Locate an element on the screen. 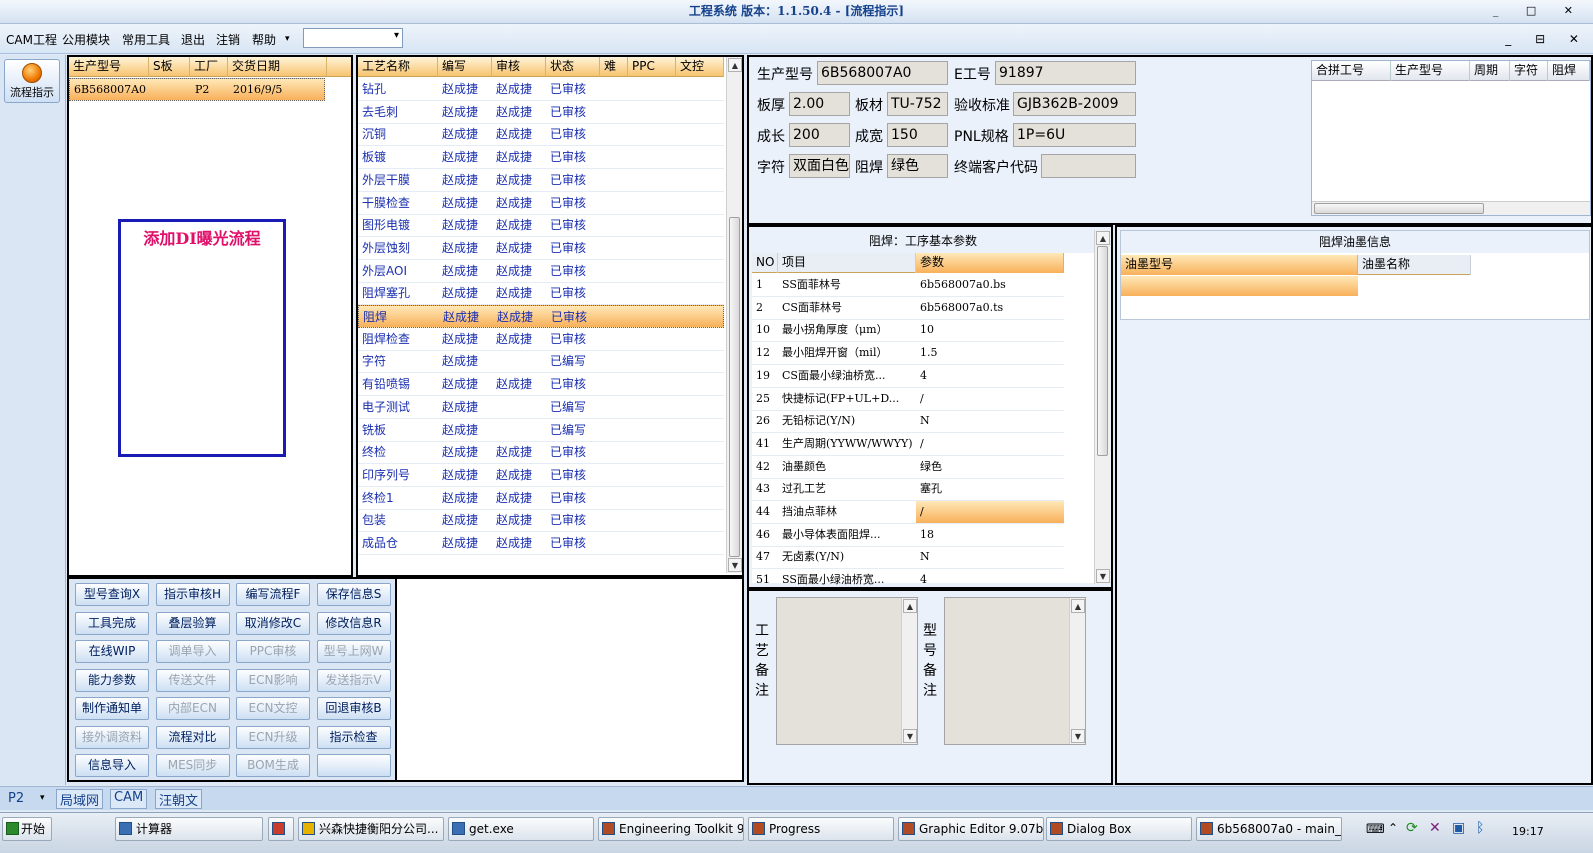  process-row: 外层干膜 赵成捷 赵成捷 已审核 is located at coordinates (541, 180).